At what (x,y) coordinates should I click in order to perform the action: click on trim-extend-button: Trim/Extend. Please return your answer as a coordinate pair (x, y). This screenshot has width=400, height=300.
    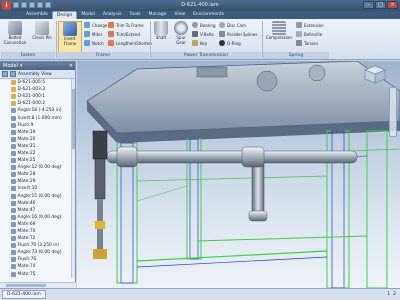
    Looking at the image, I should click on (130, 34).